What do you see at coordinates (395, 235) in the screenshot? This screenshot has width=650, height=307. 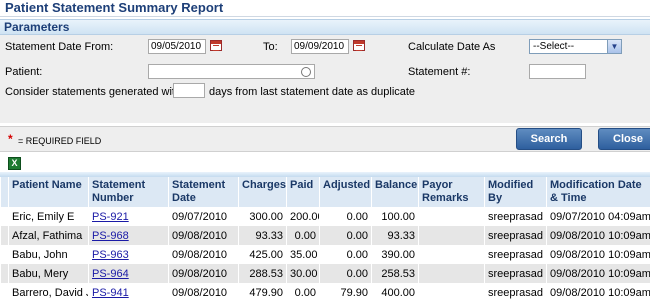 I see `cell-balance: 93.33` at bounding box center [395, 235].